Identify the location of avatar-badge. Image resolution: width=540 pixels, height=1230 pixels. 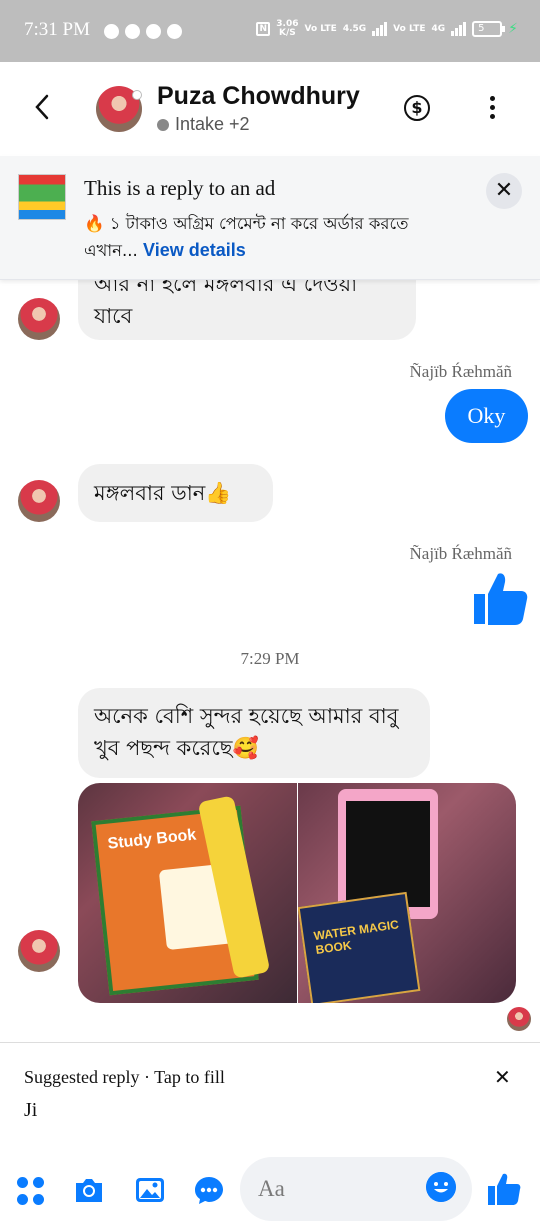
(137, 95).